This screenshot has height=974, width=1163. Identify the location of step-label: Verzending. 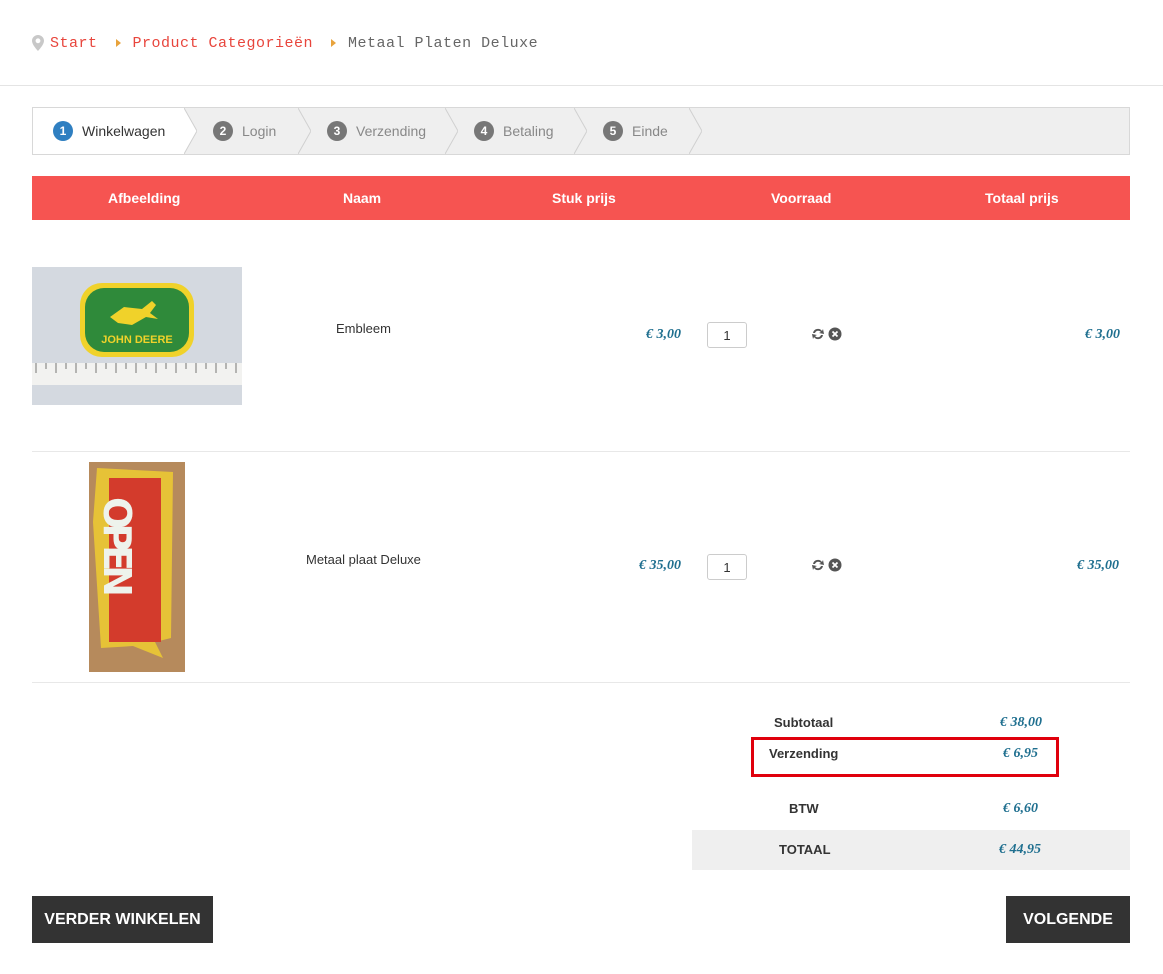
(391, 131).